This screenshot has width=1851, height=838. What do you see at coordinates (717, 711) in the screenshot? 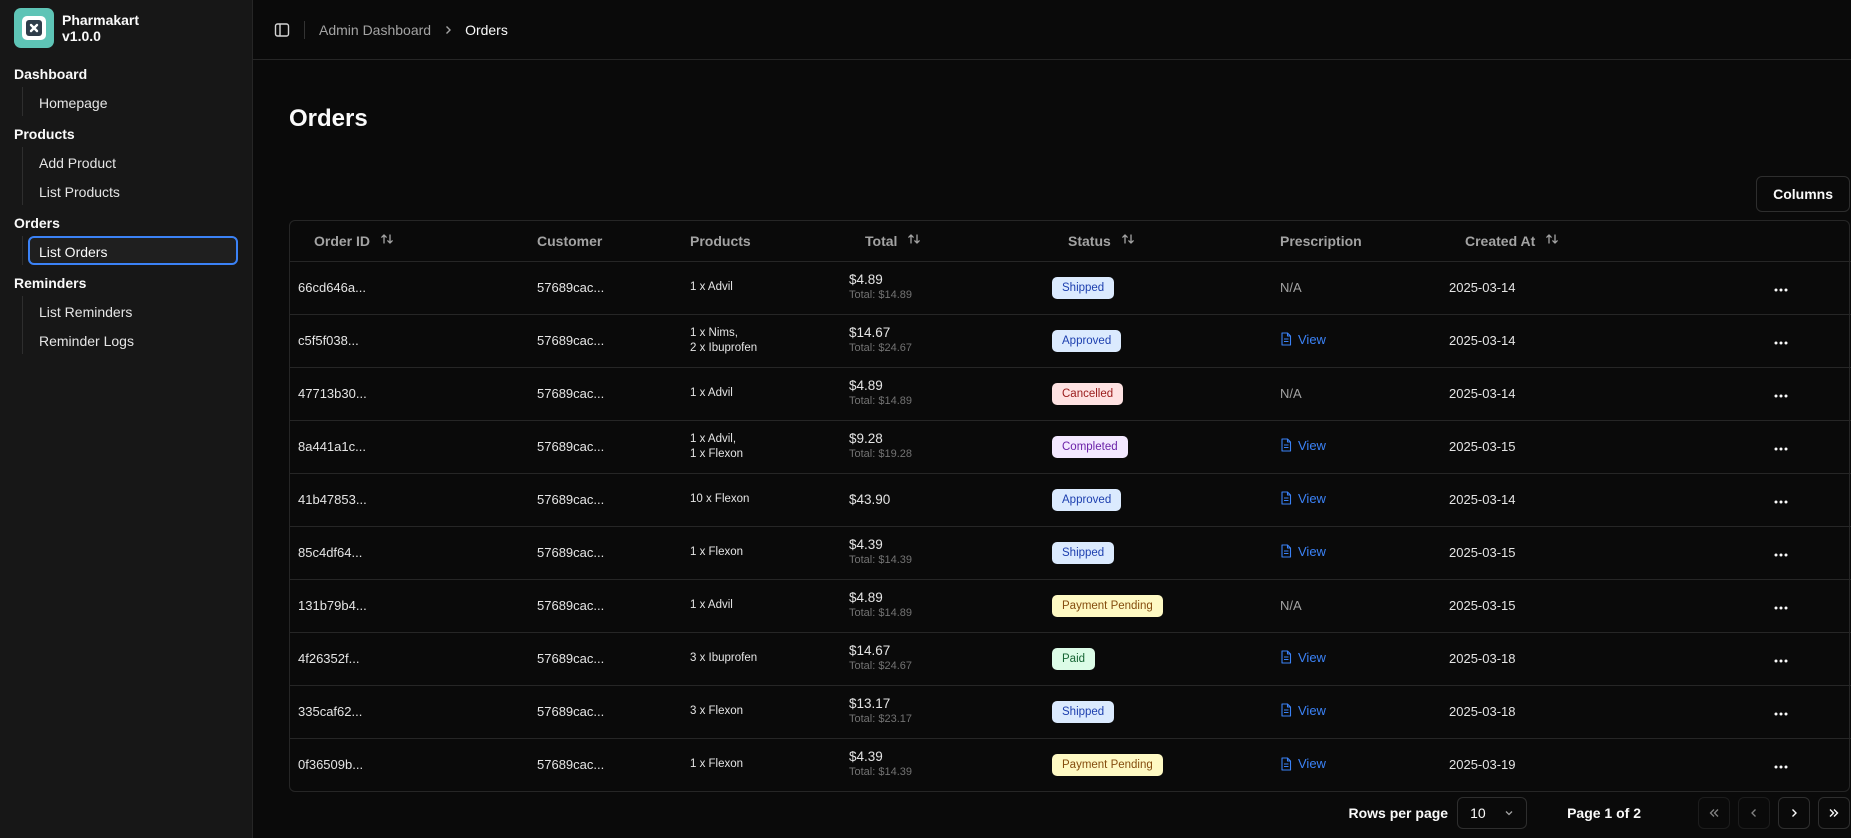
I see `product-line: 3 x Flexon` at bounding box center [717, 711].